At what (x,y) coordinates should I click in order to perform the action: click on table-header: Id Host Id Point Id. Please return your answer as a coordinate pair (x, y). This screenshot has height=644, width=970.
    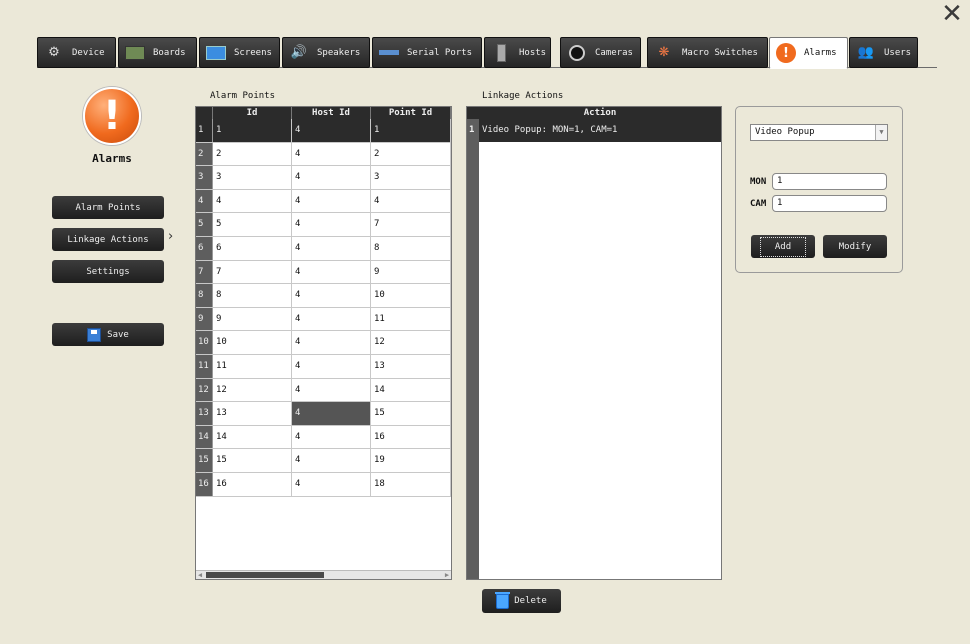
    Looking at the image, I should click on (323, 113).